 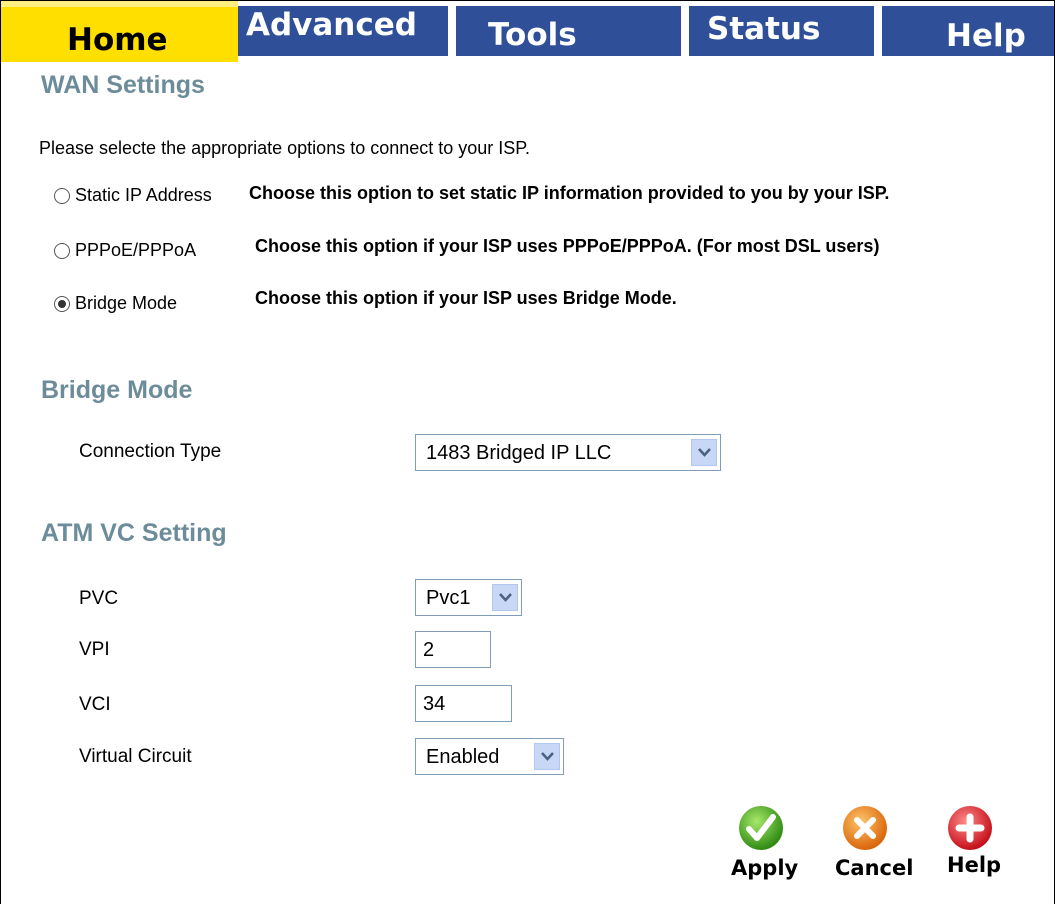 What do you see at coordinates (974, 865) in the screenshot?
I see `help-button: Help` at bounding box center [974, 865].